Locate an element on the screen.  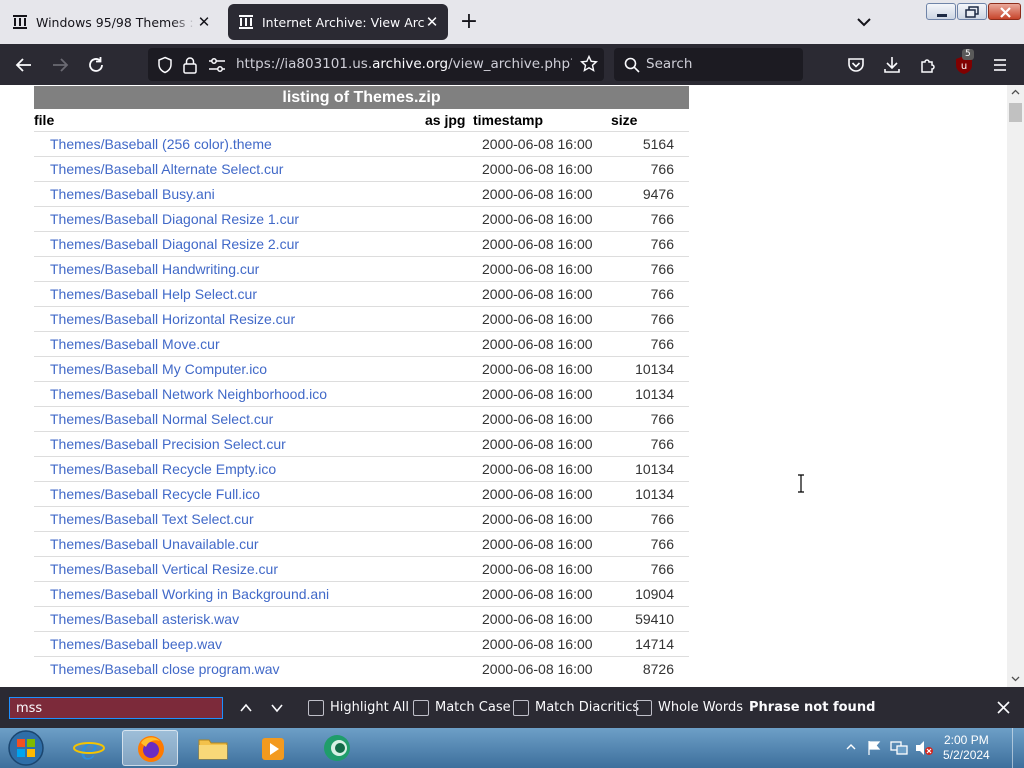
file-link: Themes/Baseball Text Select.cur is located at coordinates (152, 519).